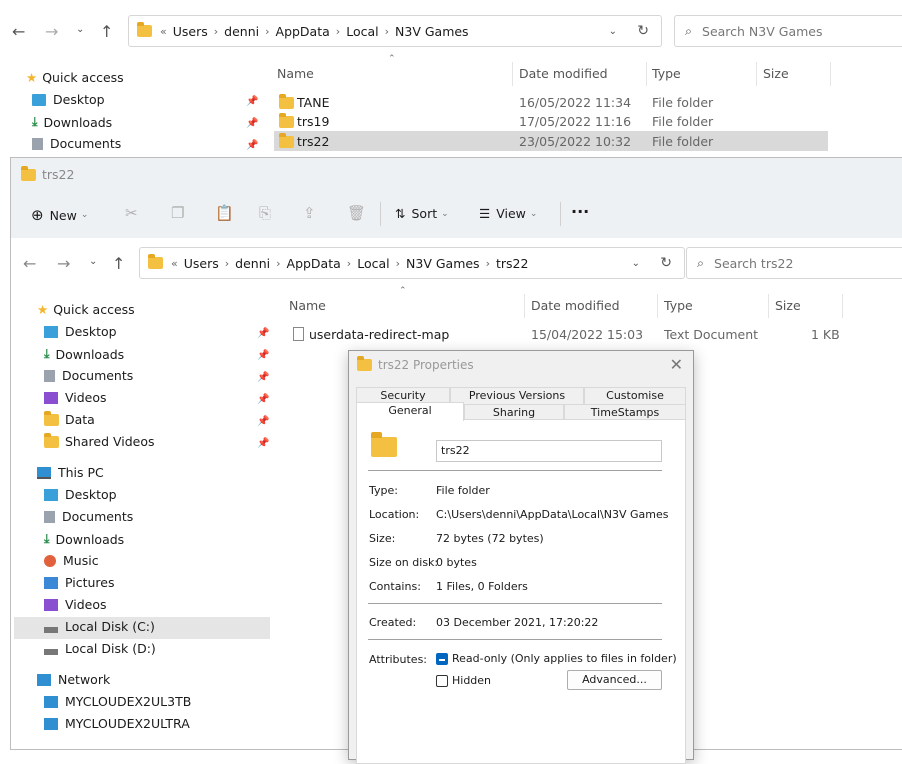 The image size is (902, 764). I want to click on folder-name-field: trs22, so click(549, 451).